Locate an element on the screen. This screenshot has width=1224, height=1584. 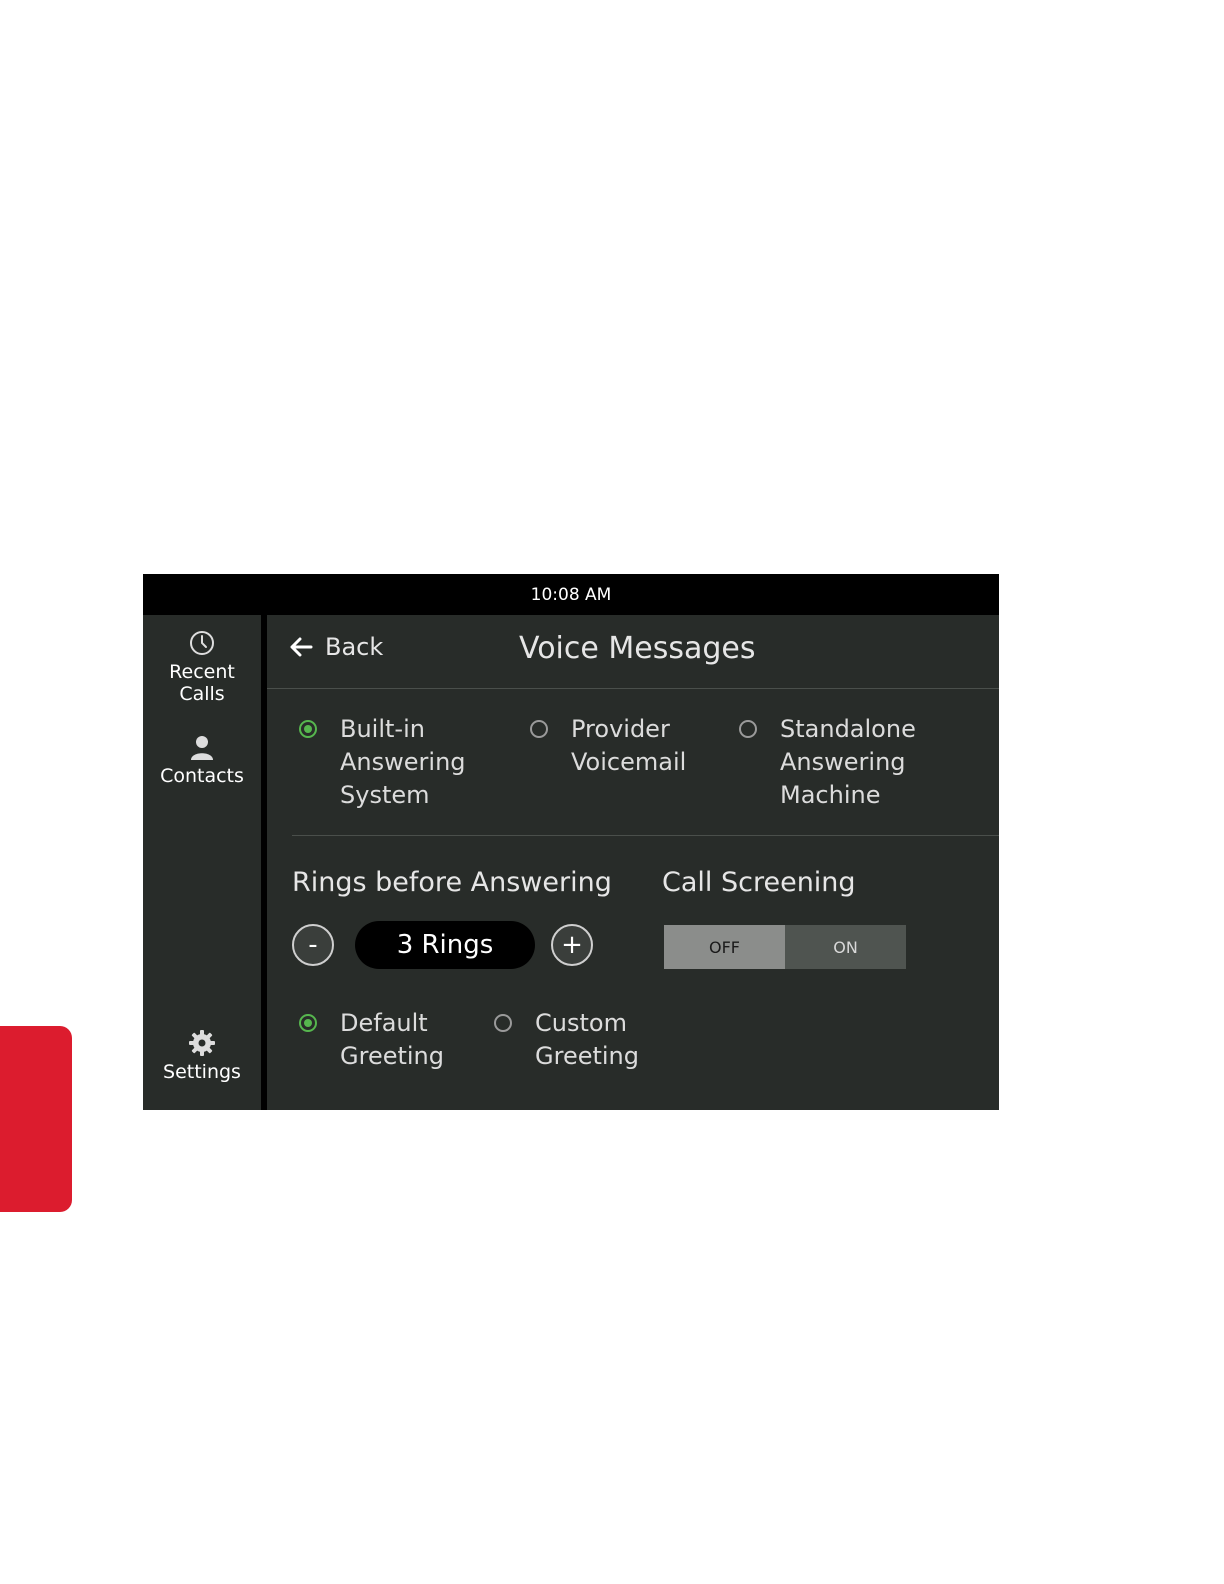
section-divider is located at coordinates (645, 835).